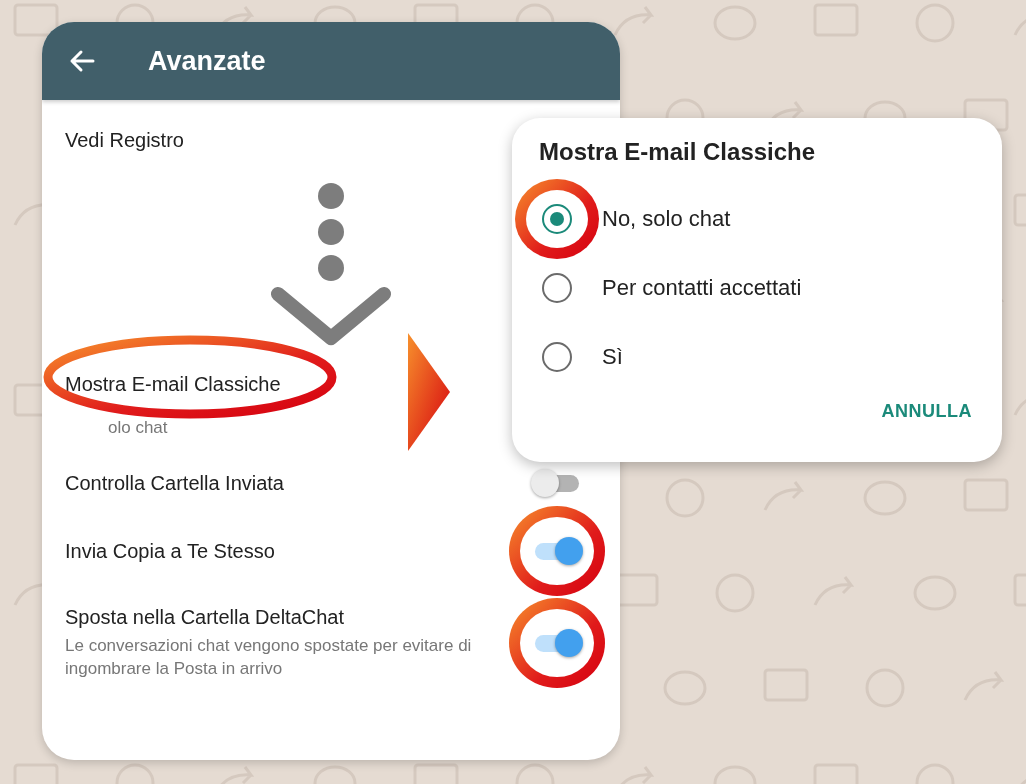 The height and width of the screenshot is (784, 1026). I want to click on setting-title: Controlla Cartella Inviata, so click(174, 483).